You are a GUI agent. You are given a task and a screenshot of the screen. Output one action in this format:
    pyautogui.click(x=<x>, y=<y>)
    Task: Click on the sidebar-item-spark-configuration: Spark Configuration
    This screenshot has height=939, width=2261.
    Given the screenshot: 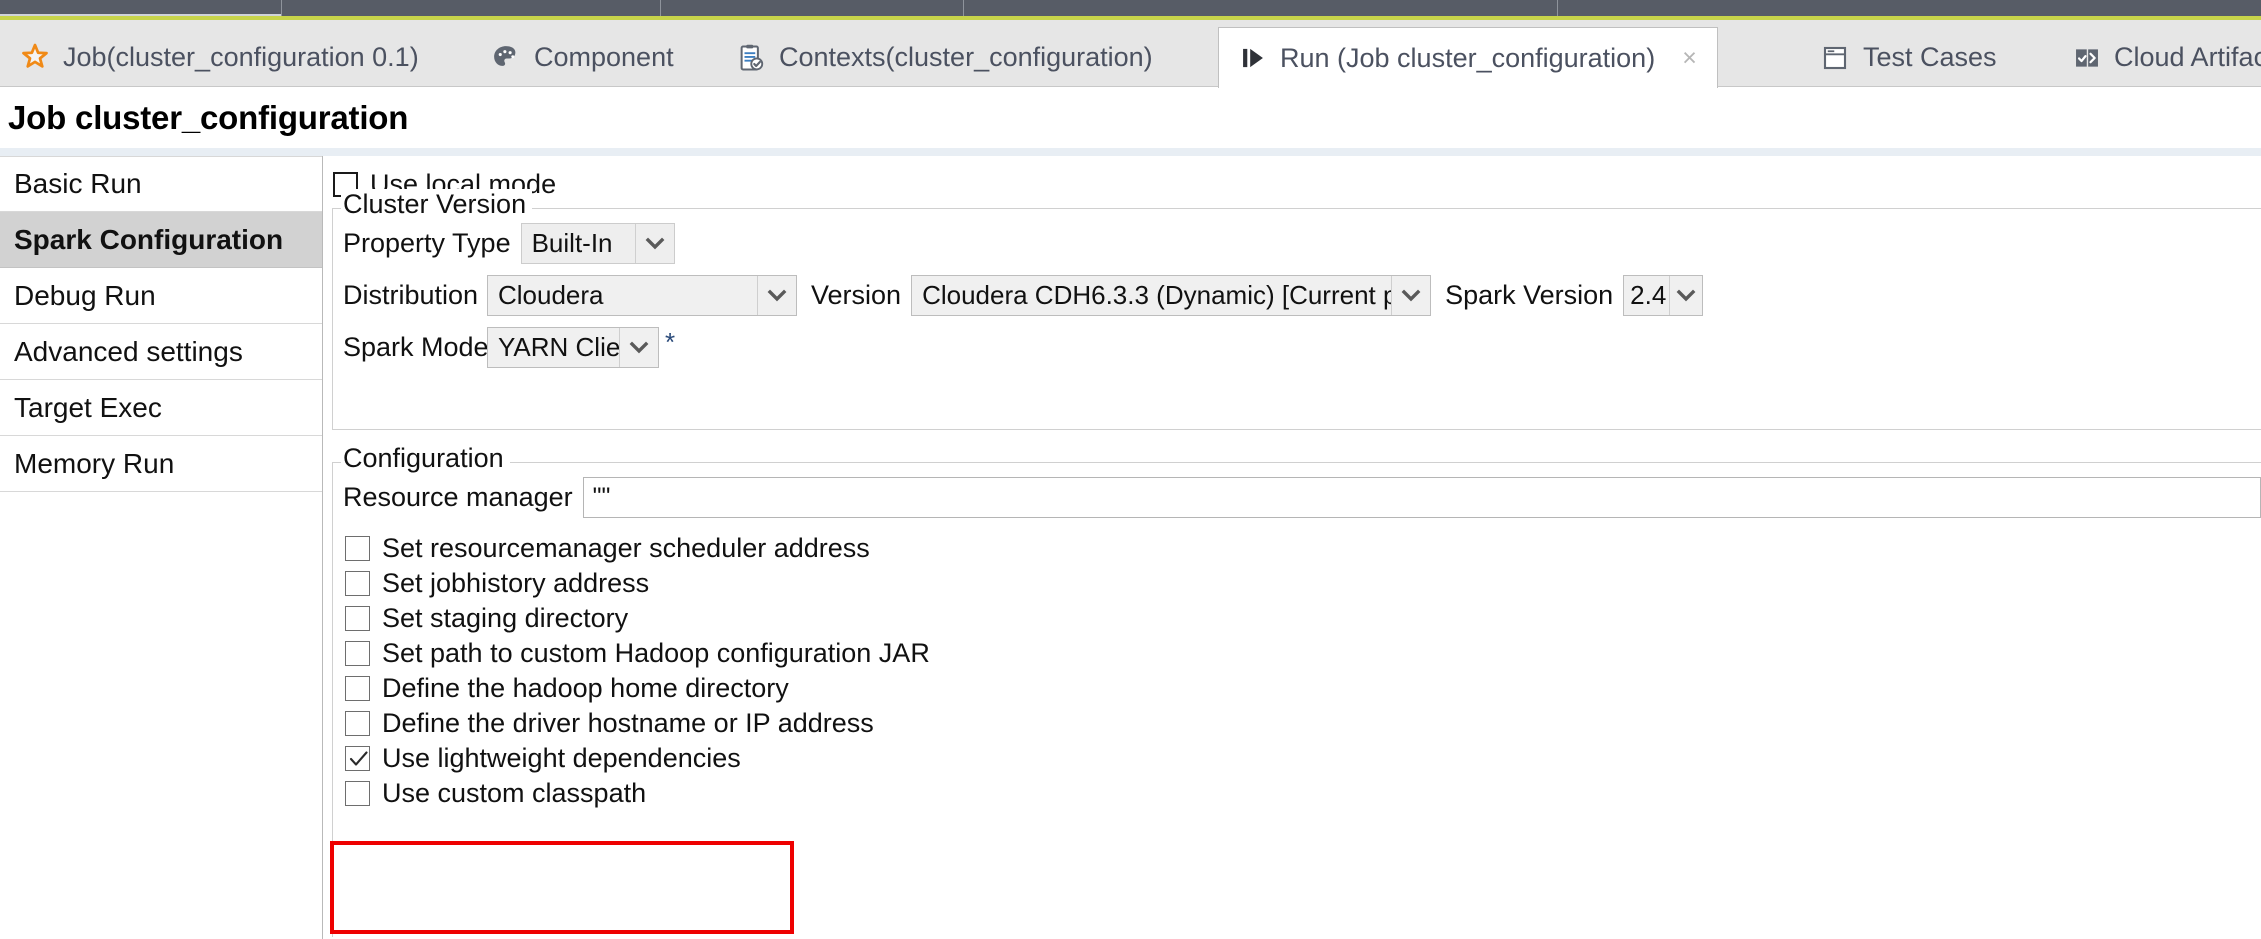 What is the action you would take?
    pyautogui.click(x=161, y=240)
    